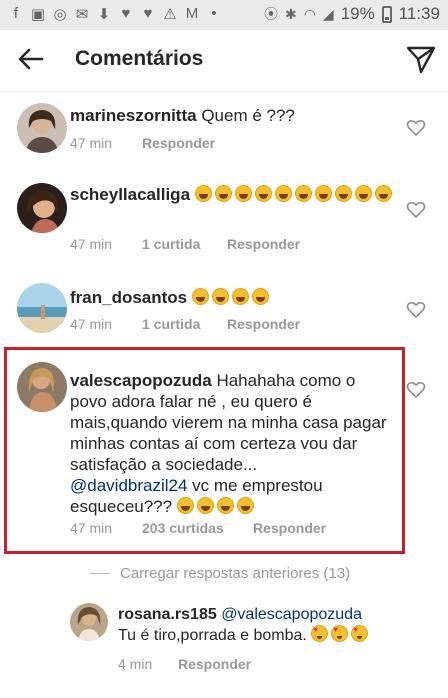  I want to click on reply-time: 4 min, so click(135, 664).